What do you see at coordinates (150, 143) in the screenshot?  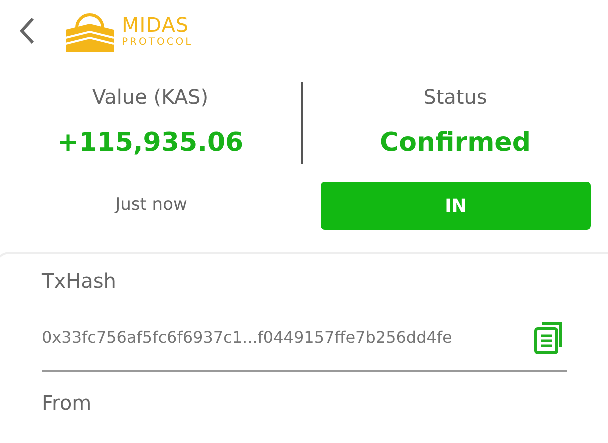 I see `value-amount: +115,935.06` at bounding box center [150, 143].